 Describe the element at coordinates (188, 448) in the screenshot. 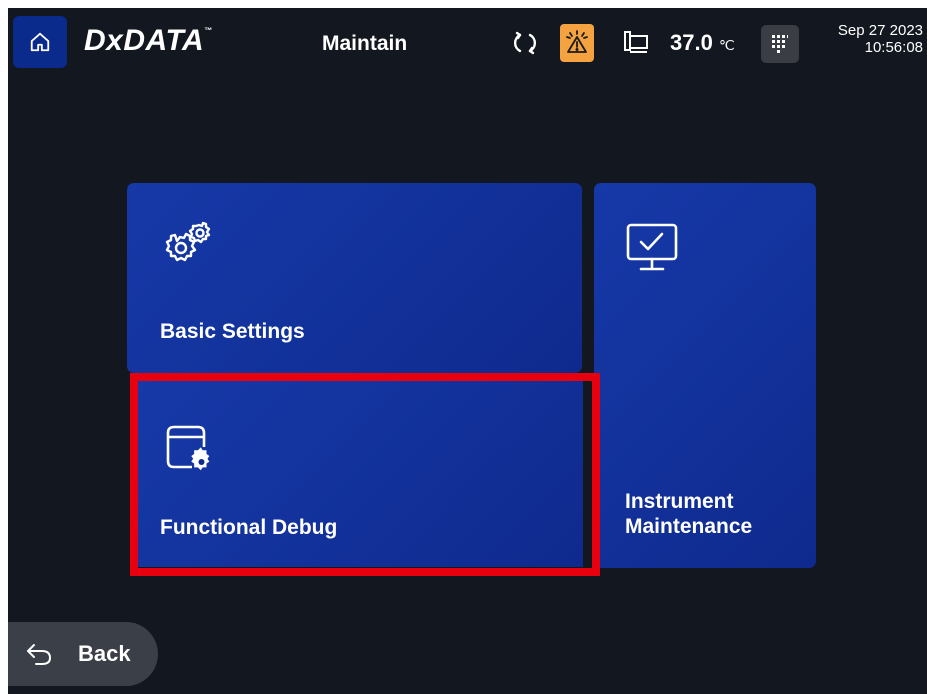

I see `window-gear-icon` at that location.